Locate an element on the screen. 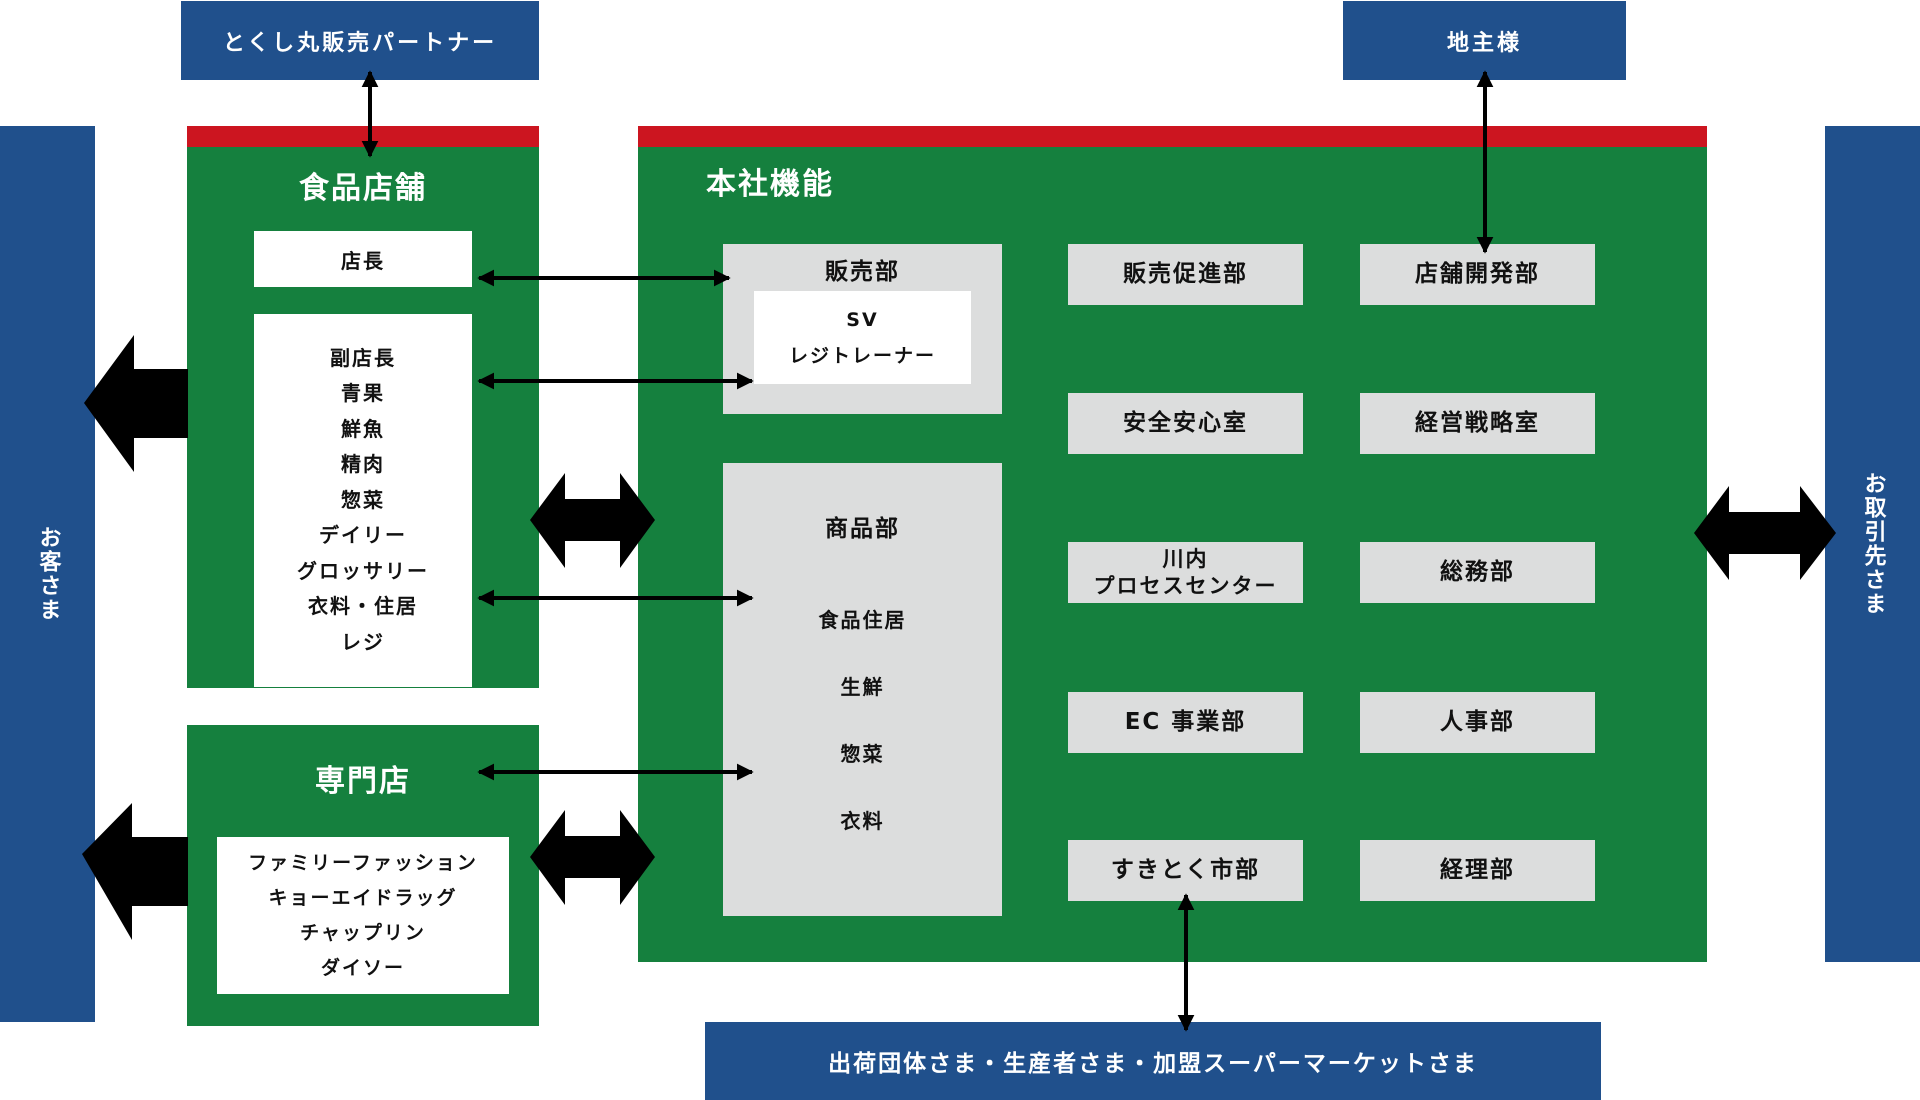 Image resolution: width=1920 pixels, height=1100 pixels. department-label: すきとく市部 is located at coordinates (1185, 870).